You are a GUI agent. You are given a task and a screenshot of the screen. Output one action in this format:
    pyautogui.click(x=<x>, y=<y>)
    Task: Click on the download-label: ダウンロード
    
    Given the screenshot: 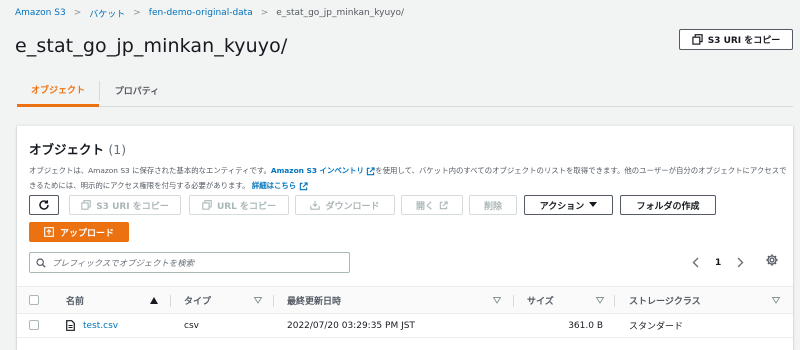 What is the action you would take?
    pyautogui.click(x=352, y=206)
    